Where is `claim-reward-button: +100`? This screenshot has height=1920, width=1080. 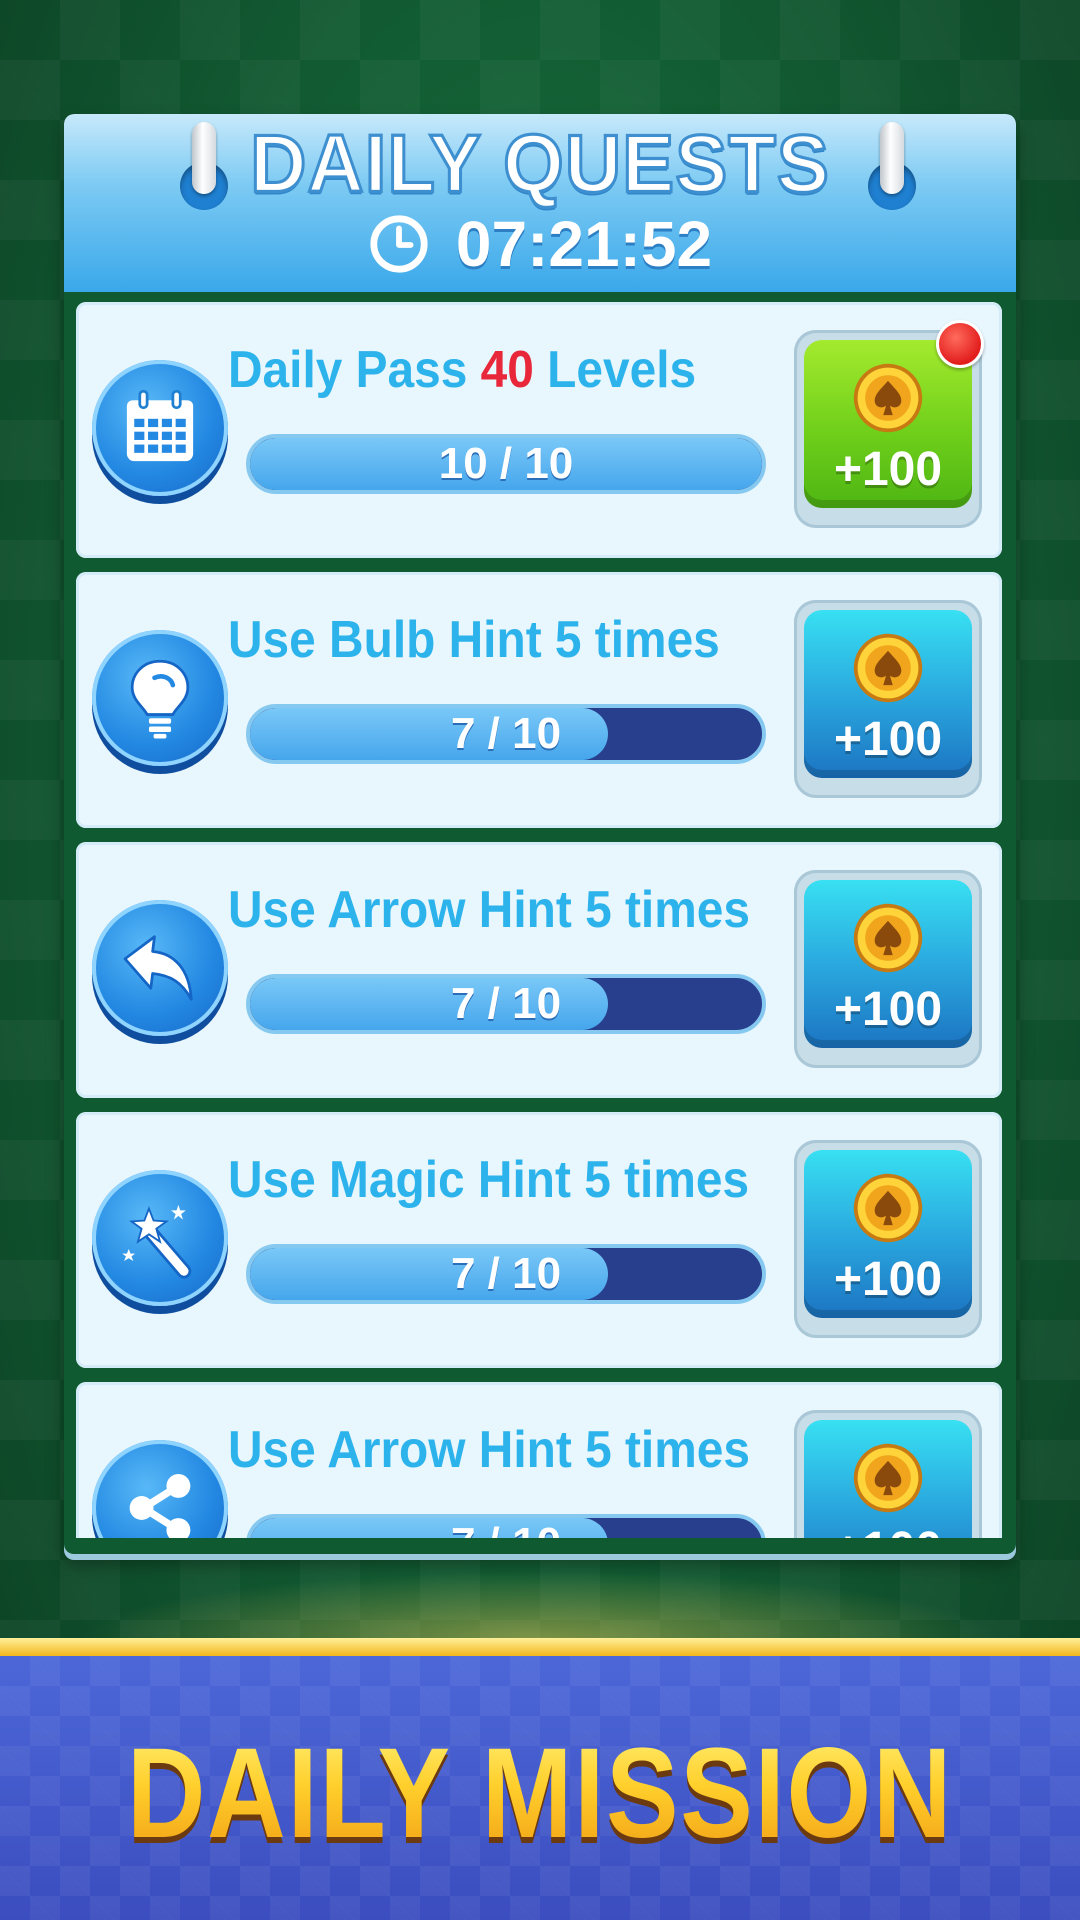
claim-reward-button: +100 is located at coordinates (888, 424).